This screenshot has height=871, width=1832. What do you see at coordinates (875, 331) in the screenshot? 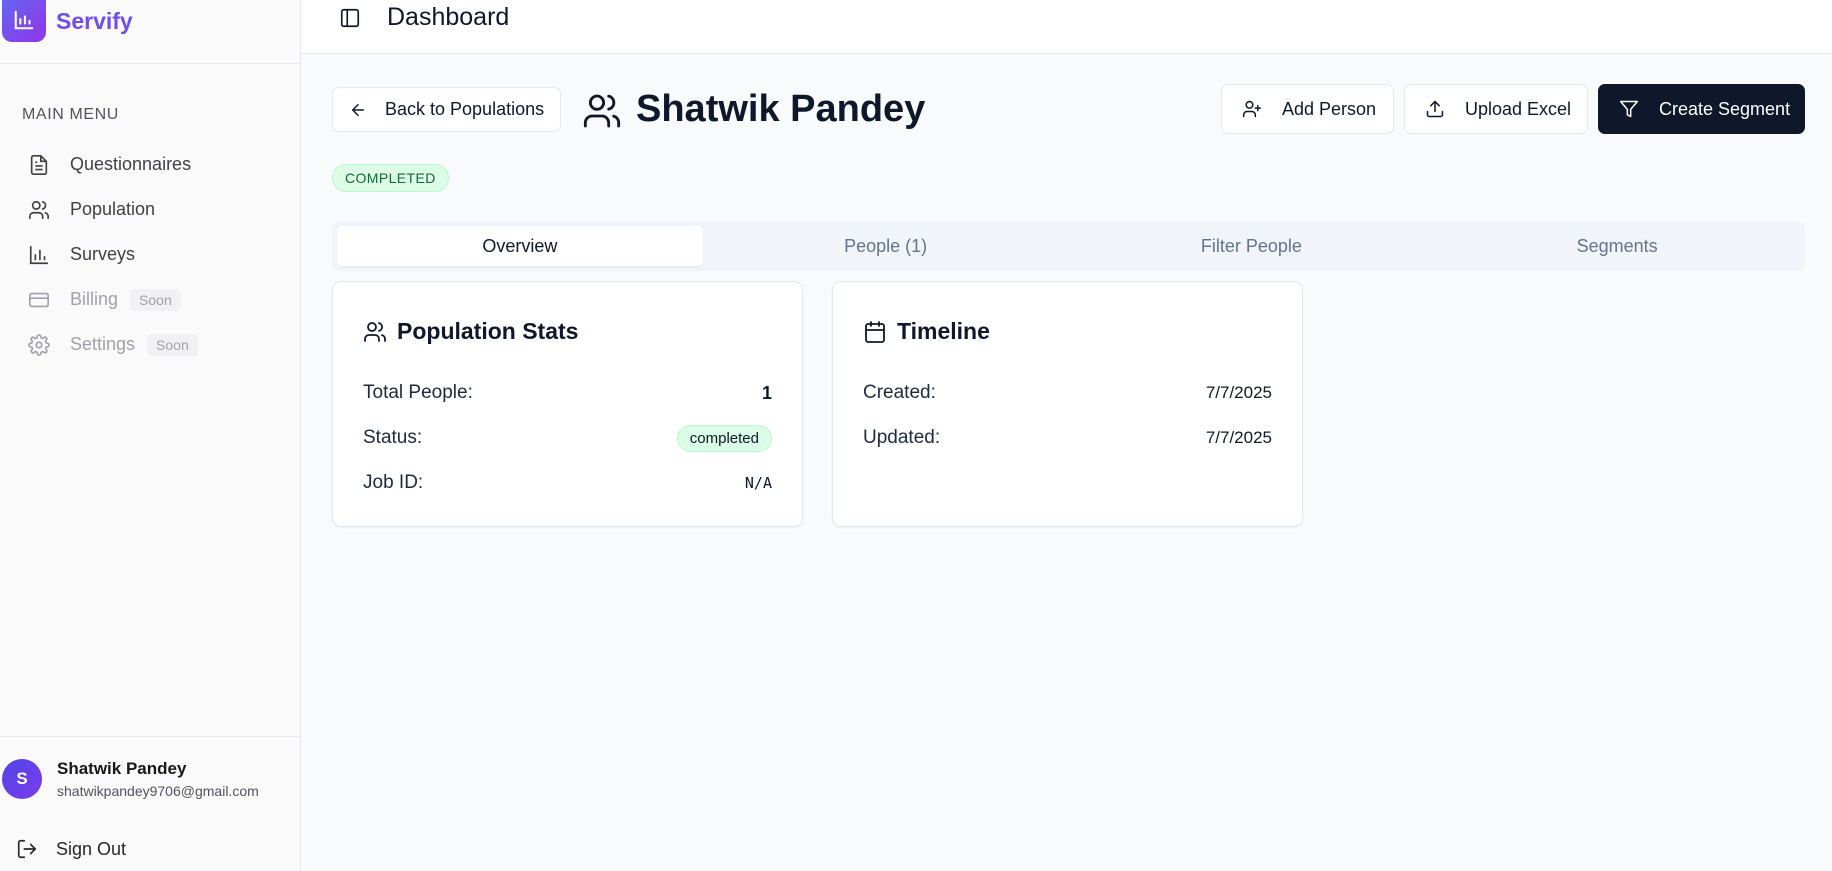
I see `calendar-icon` at bounding box center [875, 331].